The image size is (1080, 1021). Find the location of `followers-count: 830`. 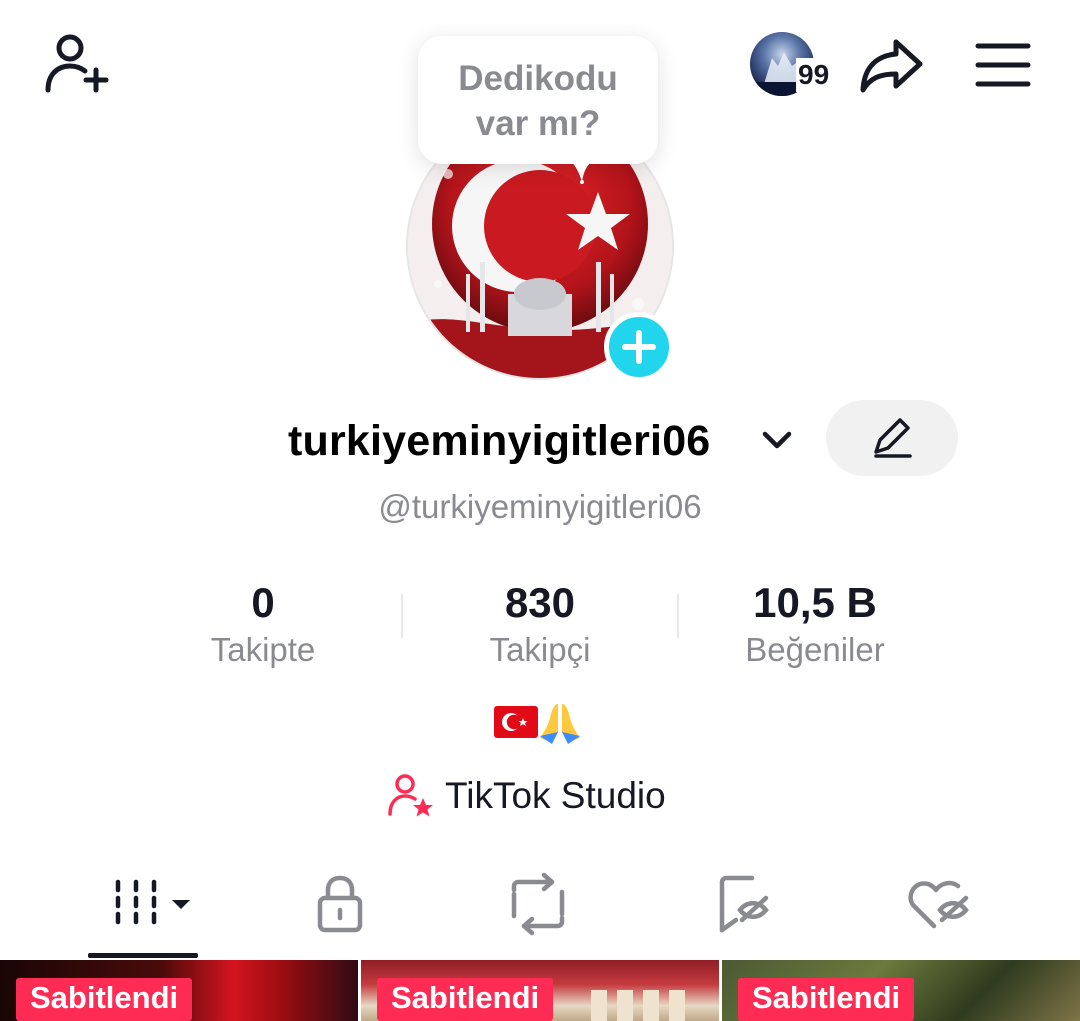

followers-count: 830 is located at coordinates (540, 602).